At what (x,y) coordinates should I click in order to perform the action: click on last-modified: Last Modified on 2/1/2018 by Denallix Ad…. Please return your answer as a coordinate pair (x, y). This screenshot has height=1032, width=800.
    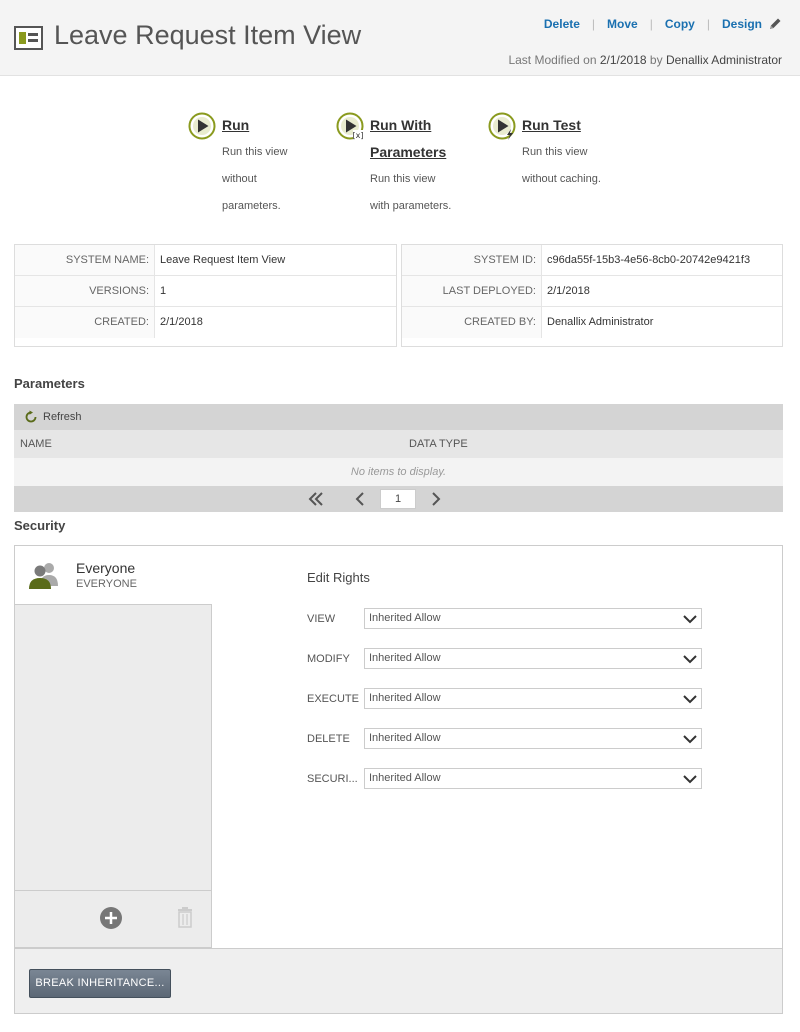
    Looking at the image, I should click on (645, 60).